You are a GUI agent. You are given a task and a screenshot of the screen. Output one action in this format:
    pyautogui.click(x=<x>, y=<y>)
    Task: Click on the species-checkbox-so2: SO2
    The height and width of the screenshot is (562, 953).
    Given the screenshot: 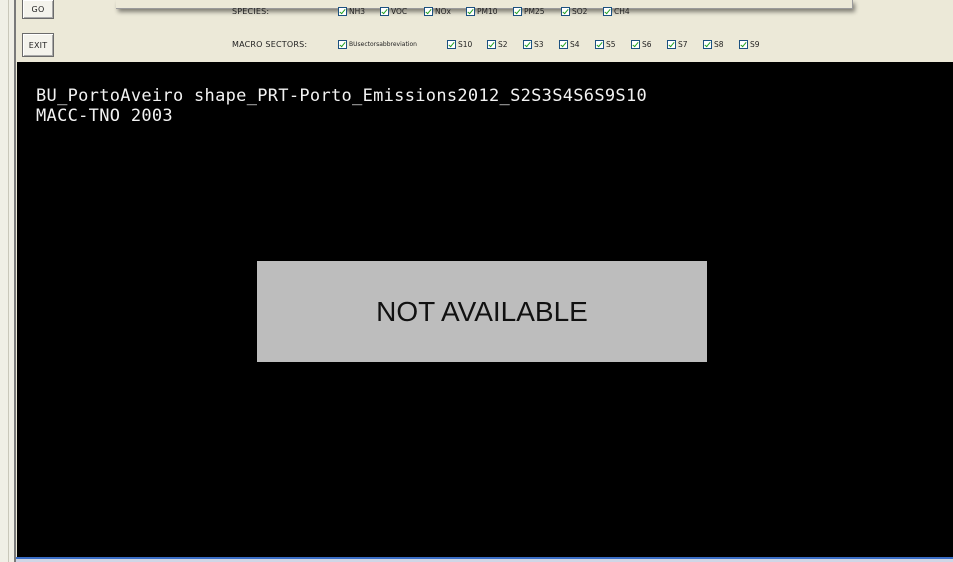 What is the action you would take?
    pyautogui.click(x=574, y=11)
    